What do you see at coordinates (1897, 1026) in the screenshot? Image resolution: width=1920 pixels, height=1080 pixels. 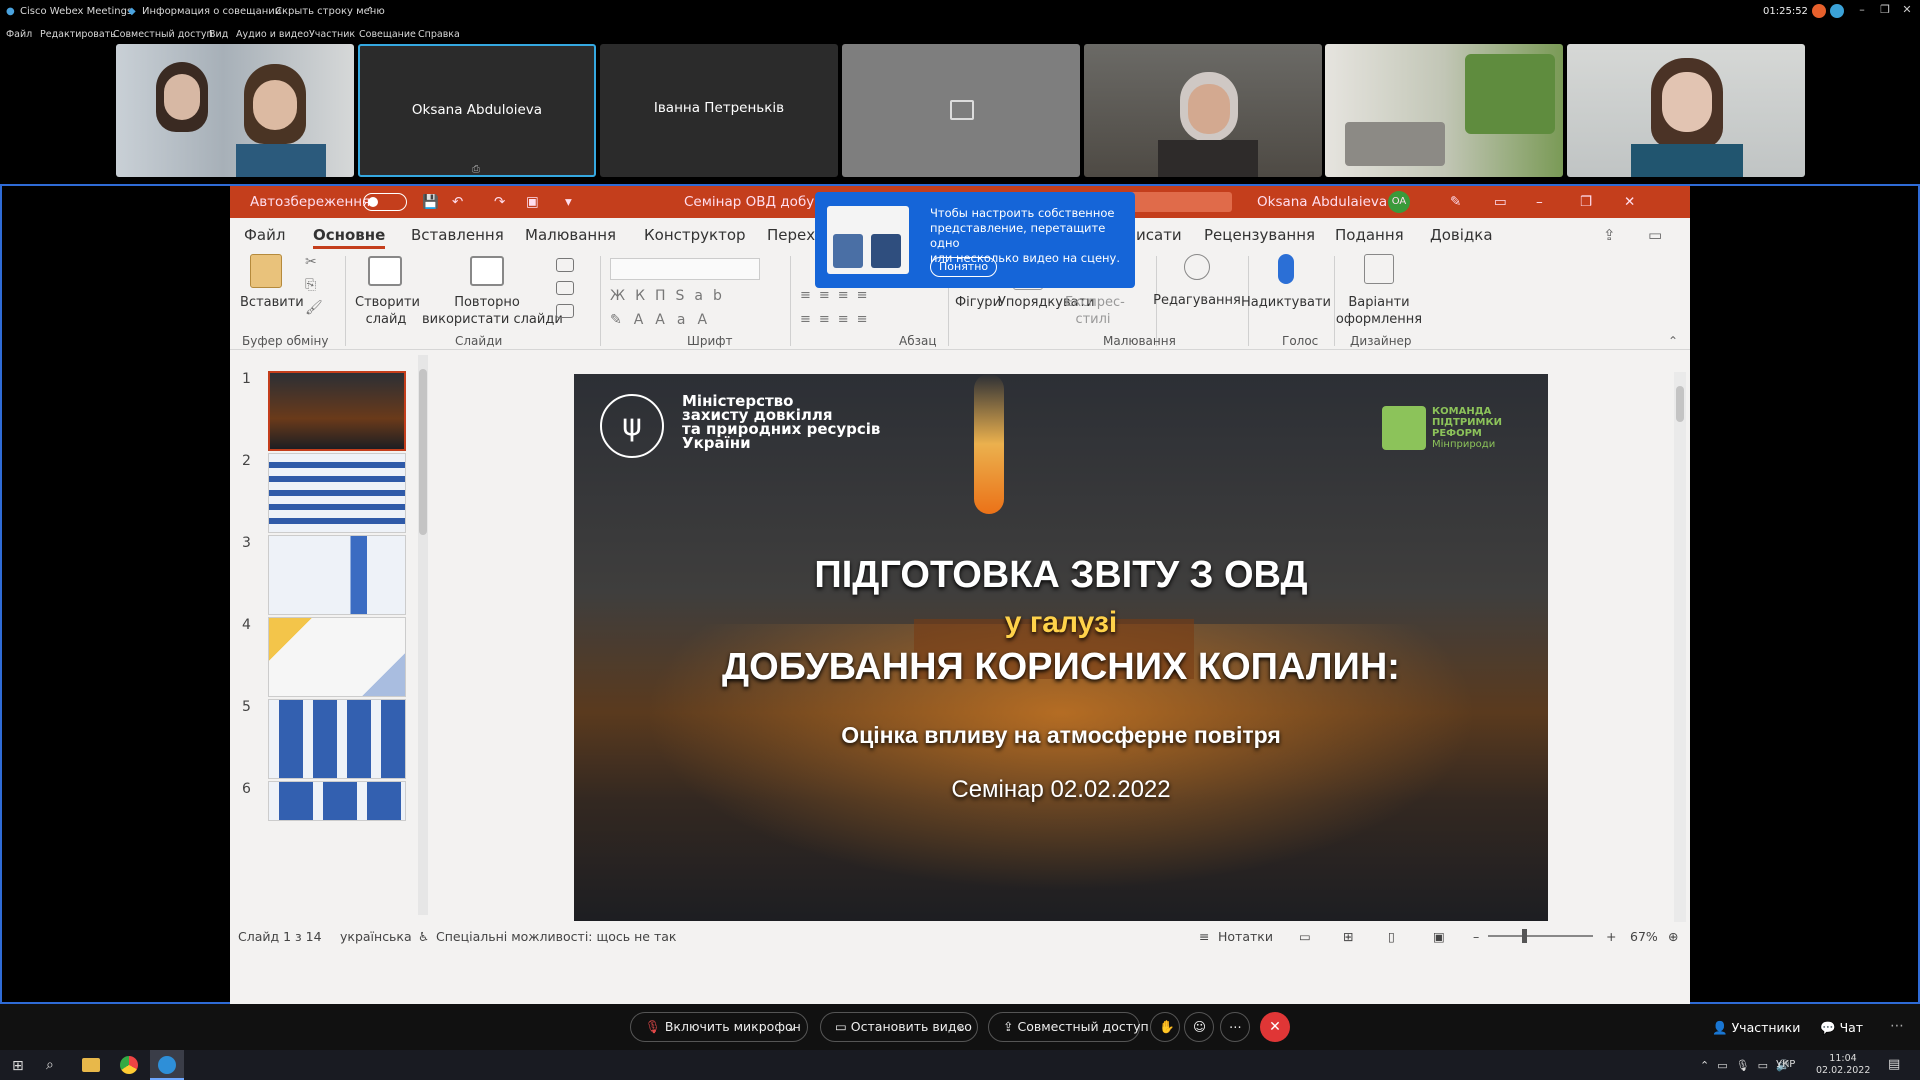 I see `more-icon: ⋯` at bounding box center [1897, 1026].